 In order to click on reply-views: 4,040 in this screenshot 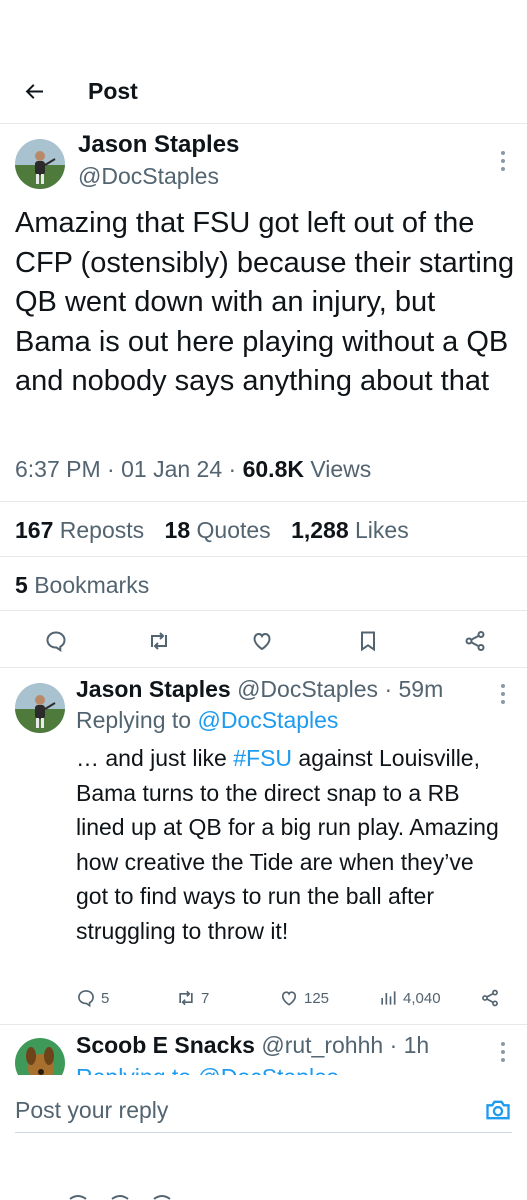, I will do `click(409, 998)`.